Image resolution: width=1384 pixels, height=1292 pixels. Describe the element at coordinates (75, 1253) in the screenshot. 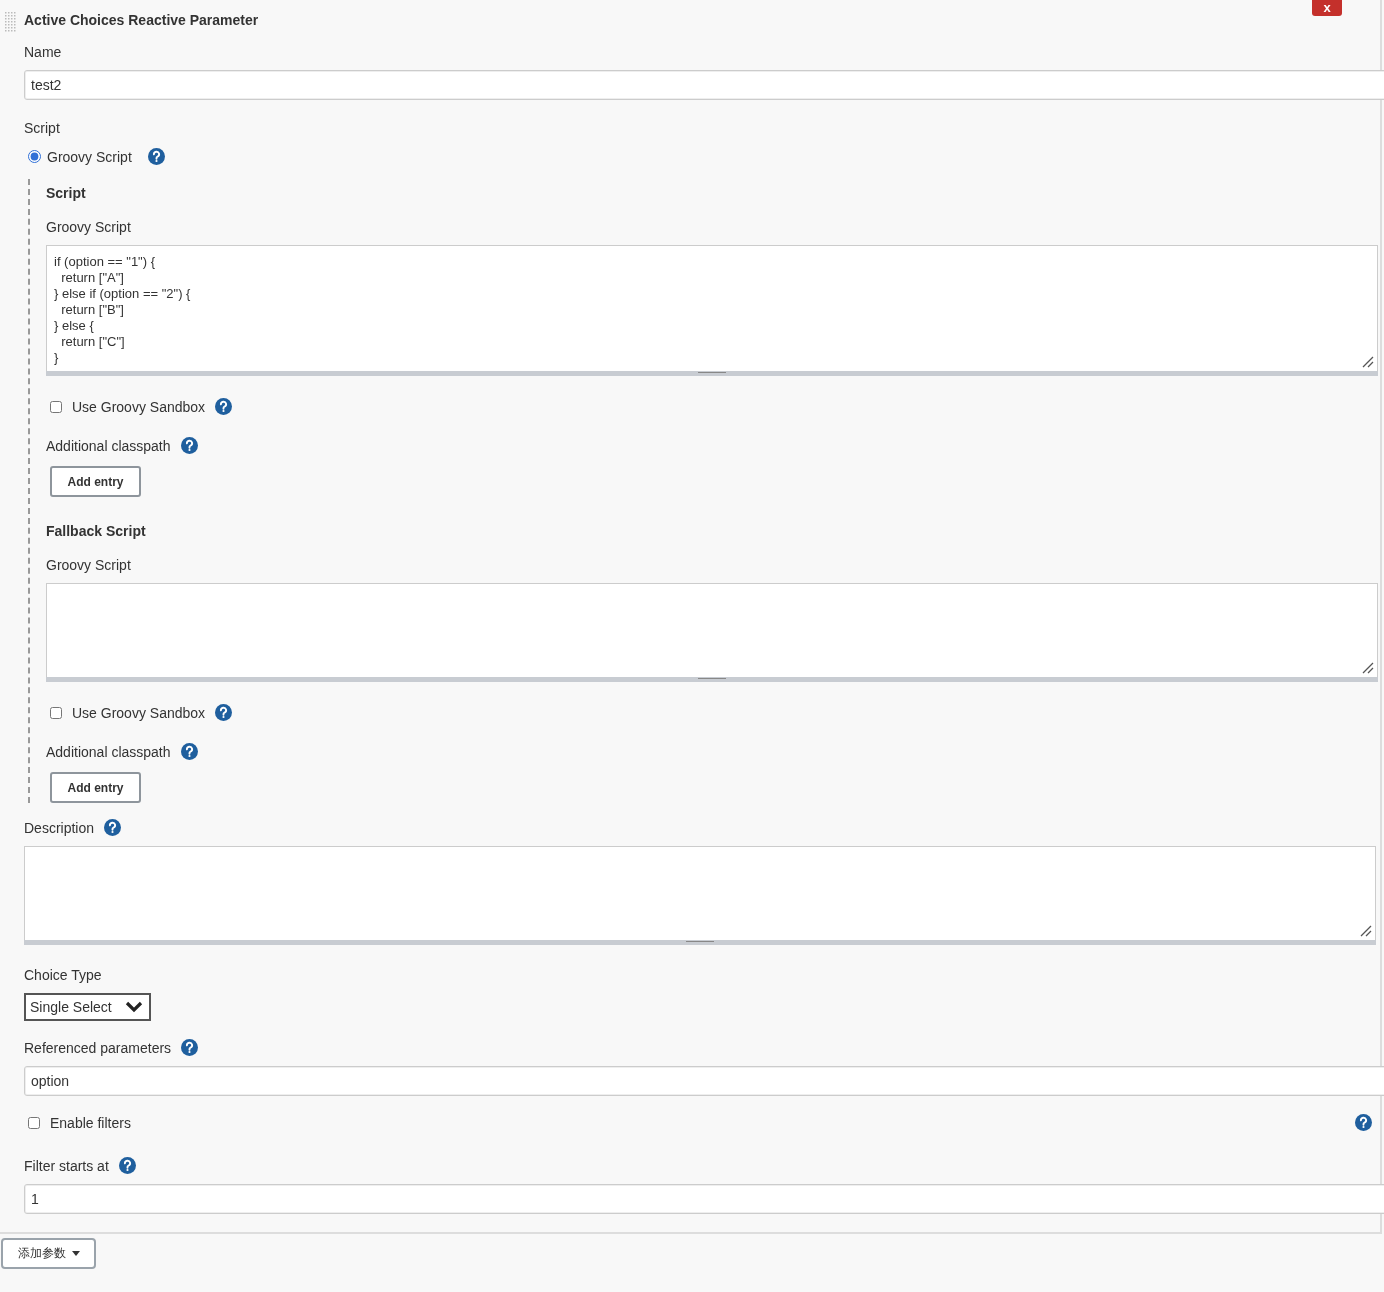

I see `caret-down-icon` at that location.